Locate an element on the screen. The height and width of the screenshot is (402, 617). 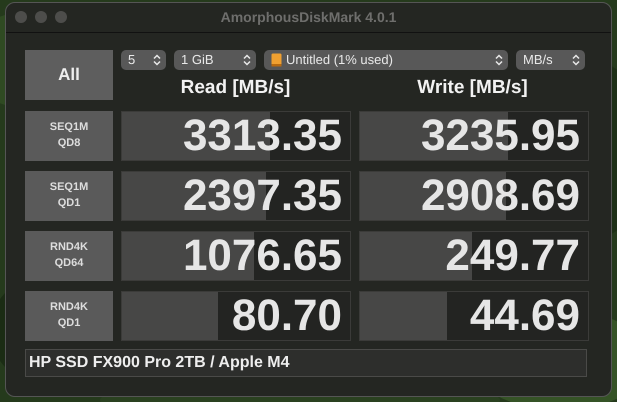
drive-info-field: HP SSD FX900 Pro 2TB / Apple M4 is located at coordinates (306, 362).